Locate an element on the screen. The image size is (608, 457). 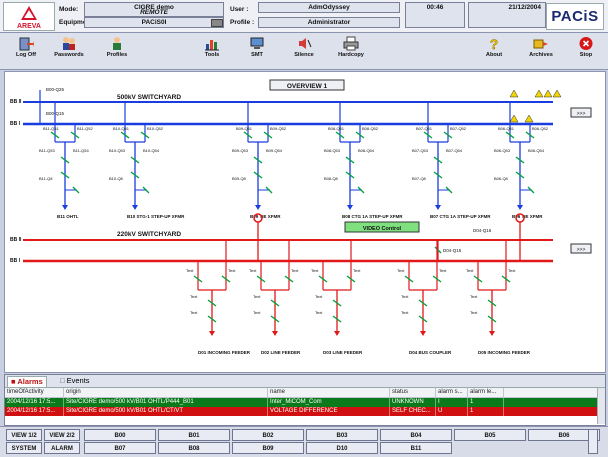
nav-b07: B07 is located at coordinates (120, 448).